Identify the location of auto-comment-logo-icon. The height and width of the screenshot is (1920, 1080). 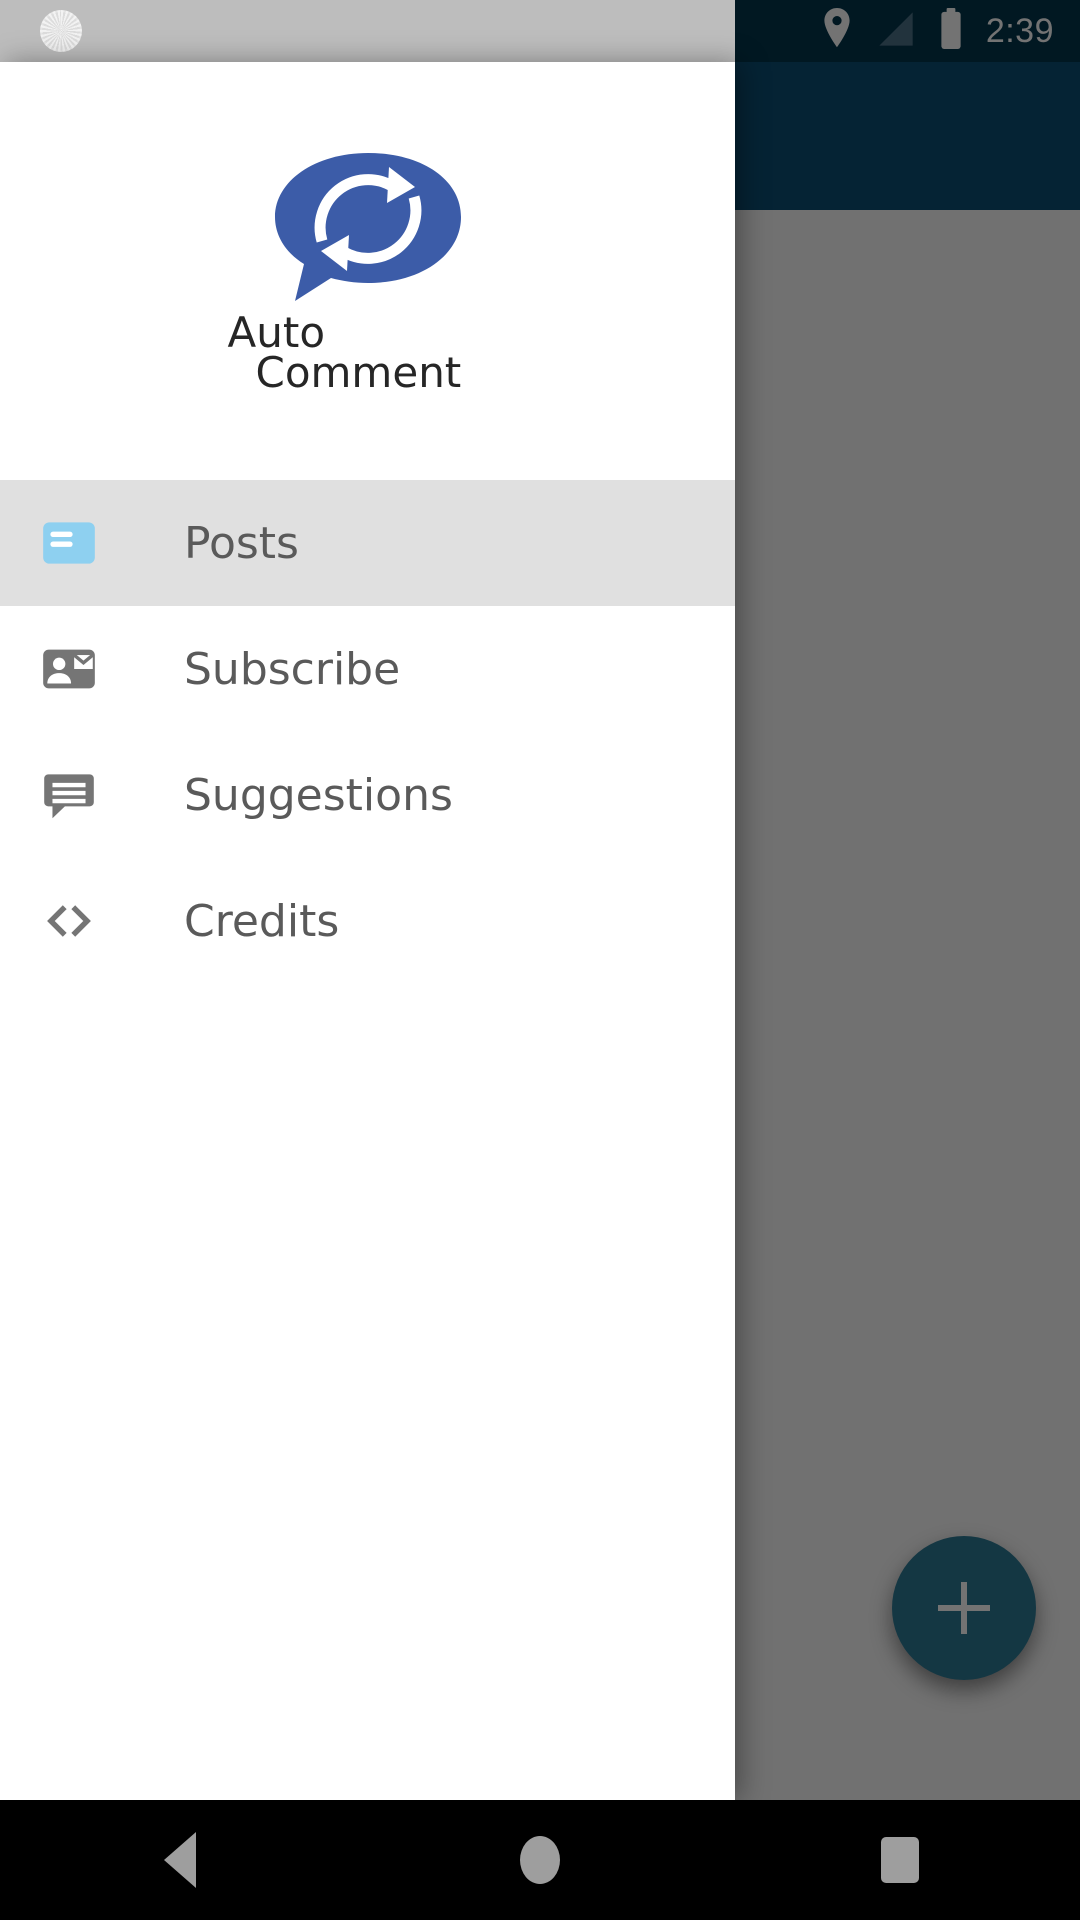
(367, 227).